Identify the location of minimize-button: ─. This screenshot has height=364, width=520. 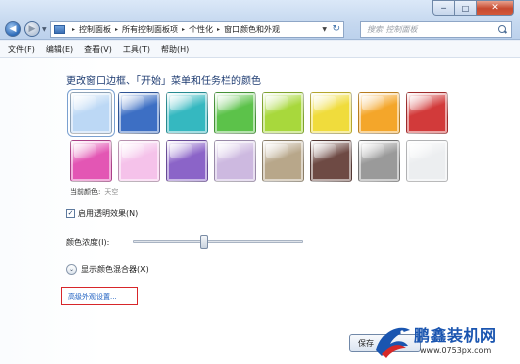
(443, 8).